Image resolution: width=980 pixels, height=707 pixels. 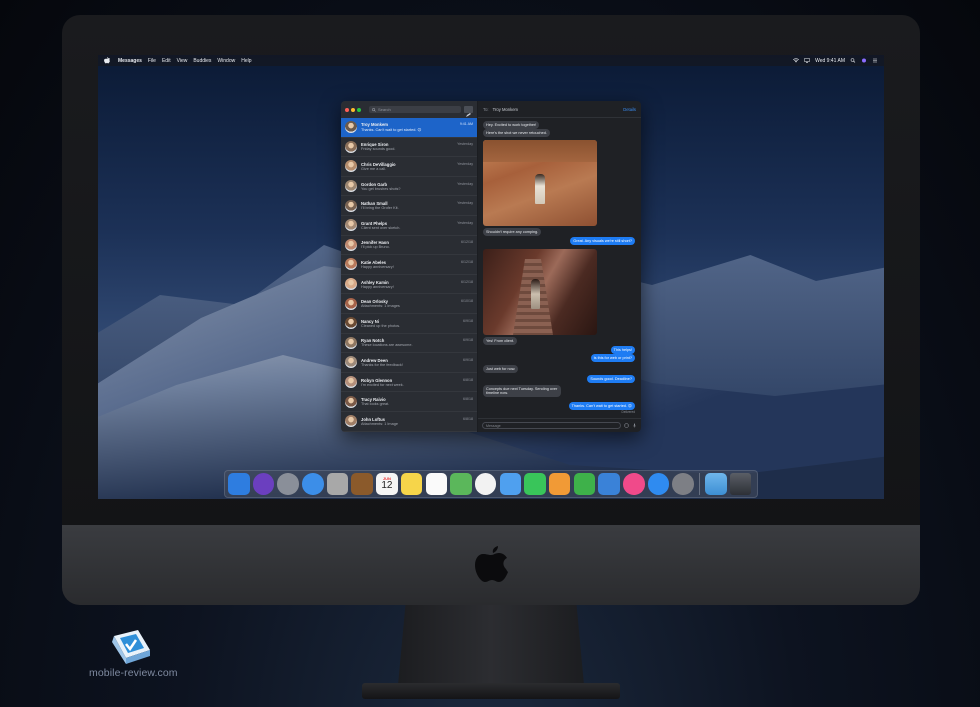 What do you see at coordinates (347, 109) in the screenshot?
I see `close-button` at bounding box center [347, 109].